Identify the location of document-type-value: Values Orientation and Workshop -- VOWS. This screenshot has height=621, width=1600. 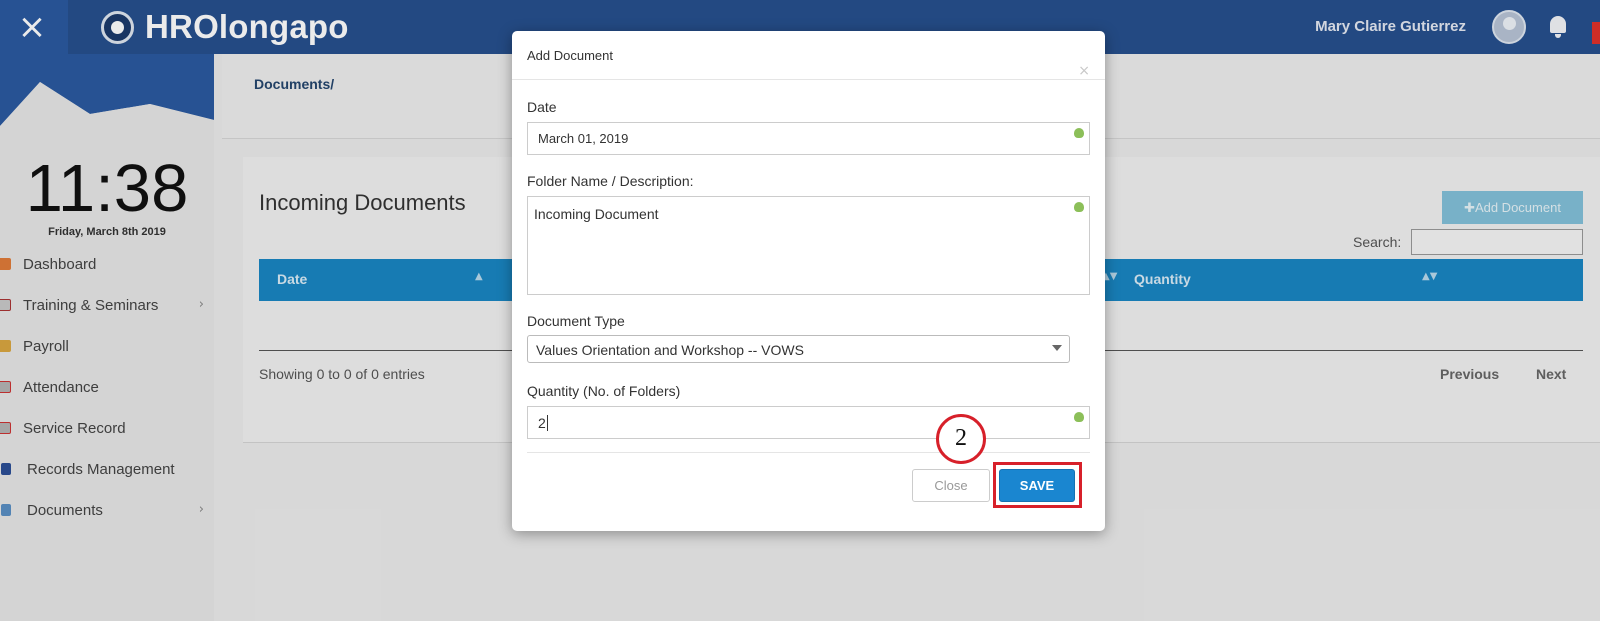
(670, 350).